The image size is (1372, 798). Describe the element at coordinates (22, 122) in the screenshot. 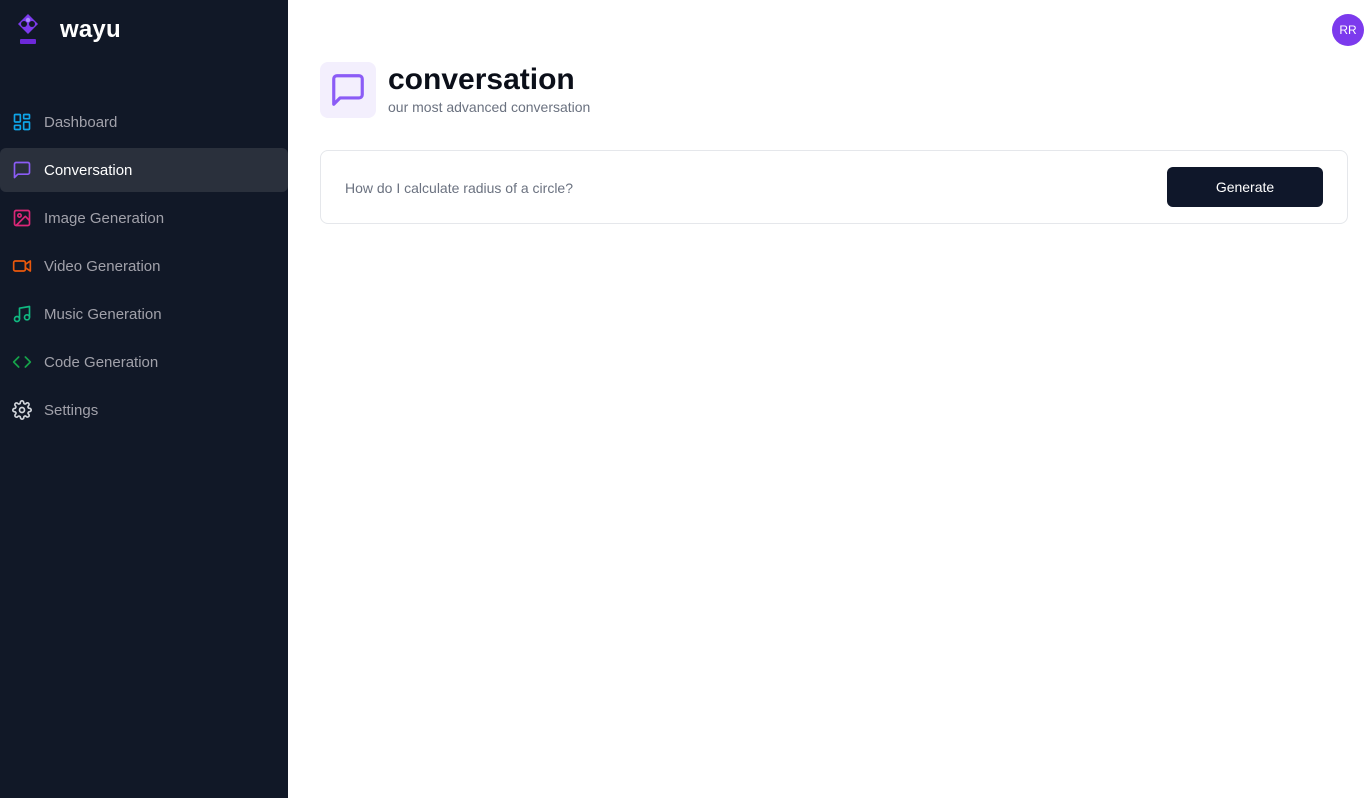

I see `dashboard-icon` at that location.